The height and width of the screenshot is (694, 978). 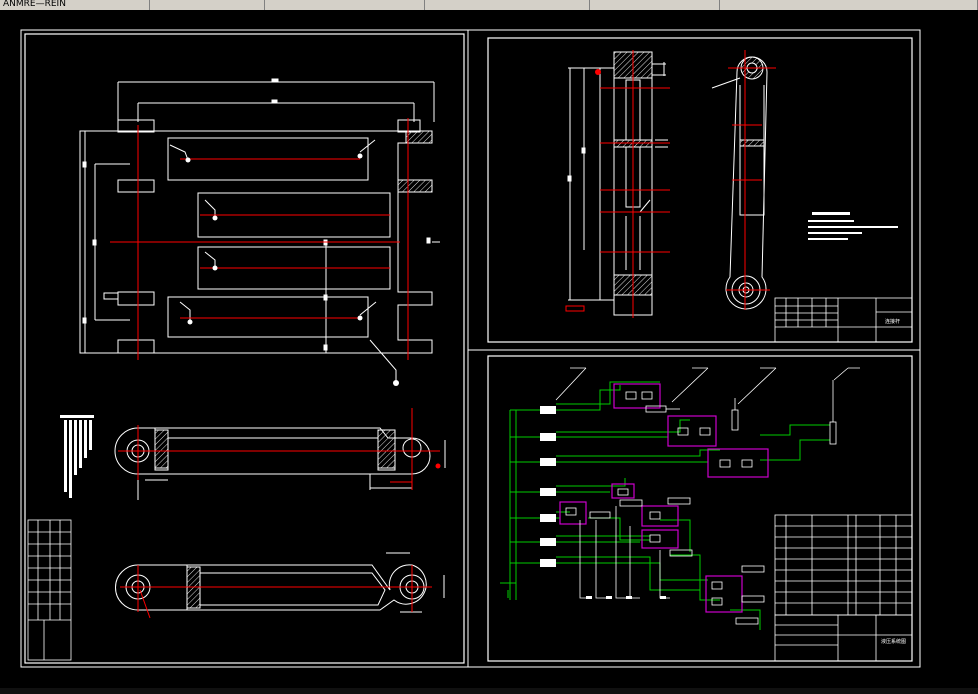 I want to click on assembly-leader-markers, so click(x=292, y=269).